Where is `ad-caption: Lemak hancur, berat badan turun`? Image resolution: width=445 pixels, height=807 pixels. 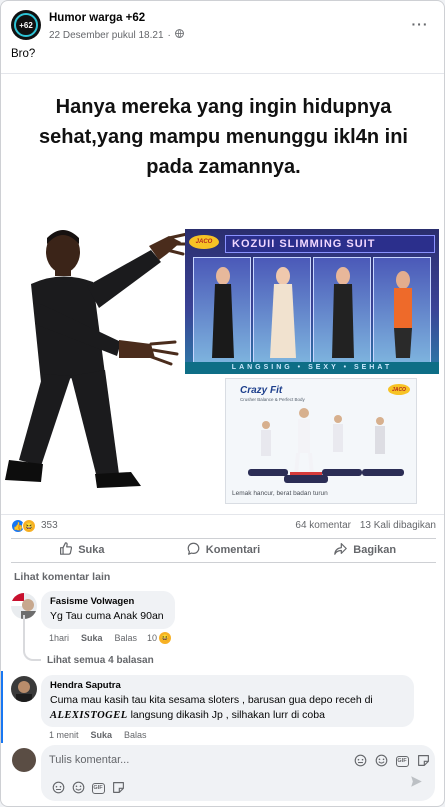
ad-caption: Lemak hancur, berat badan turun is located at coordinates (280, 493).